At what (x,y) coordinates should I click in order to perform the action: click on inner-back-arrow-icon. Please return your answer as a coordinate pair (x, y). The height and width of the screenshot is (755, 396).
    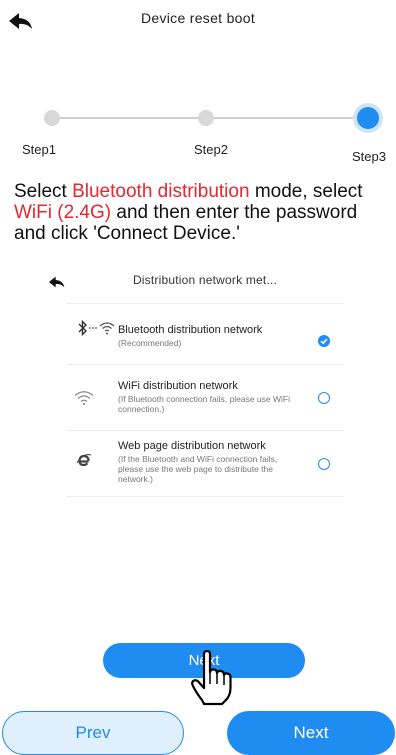
    Looking at the image, I should click on (57, 282).